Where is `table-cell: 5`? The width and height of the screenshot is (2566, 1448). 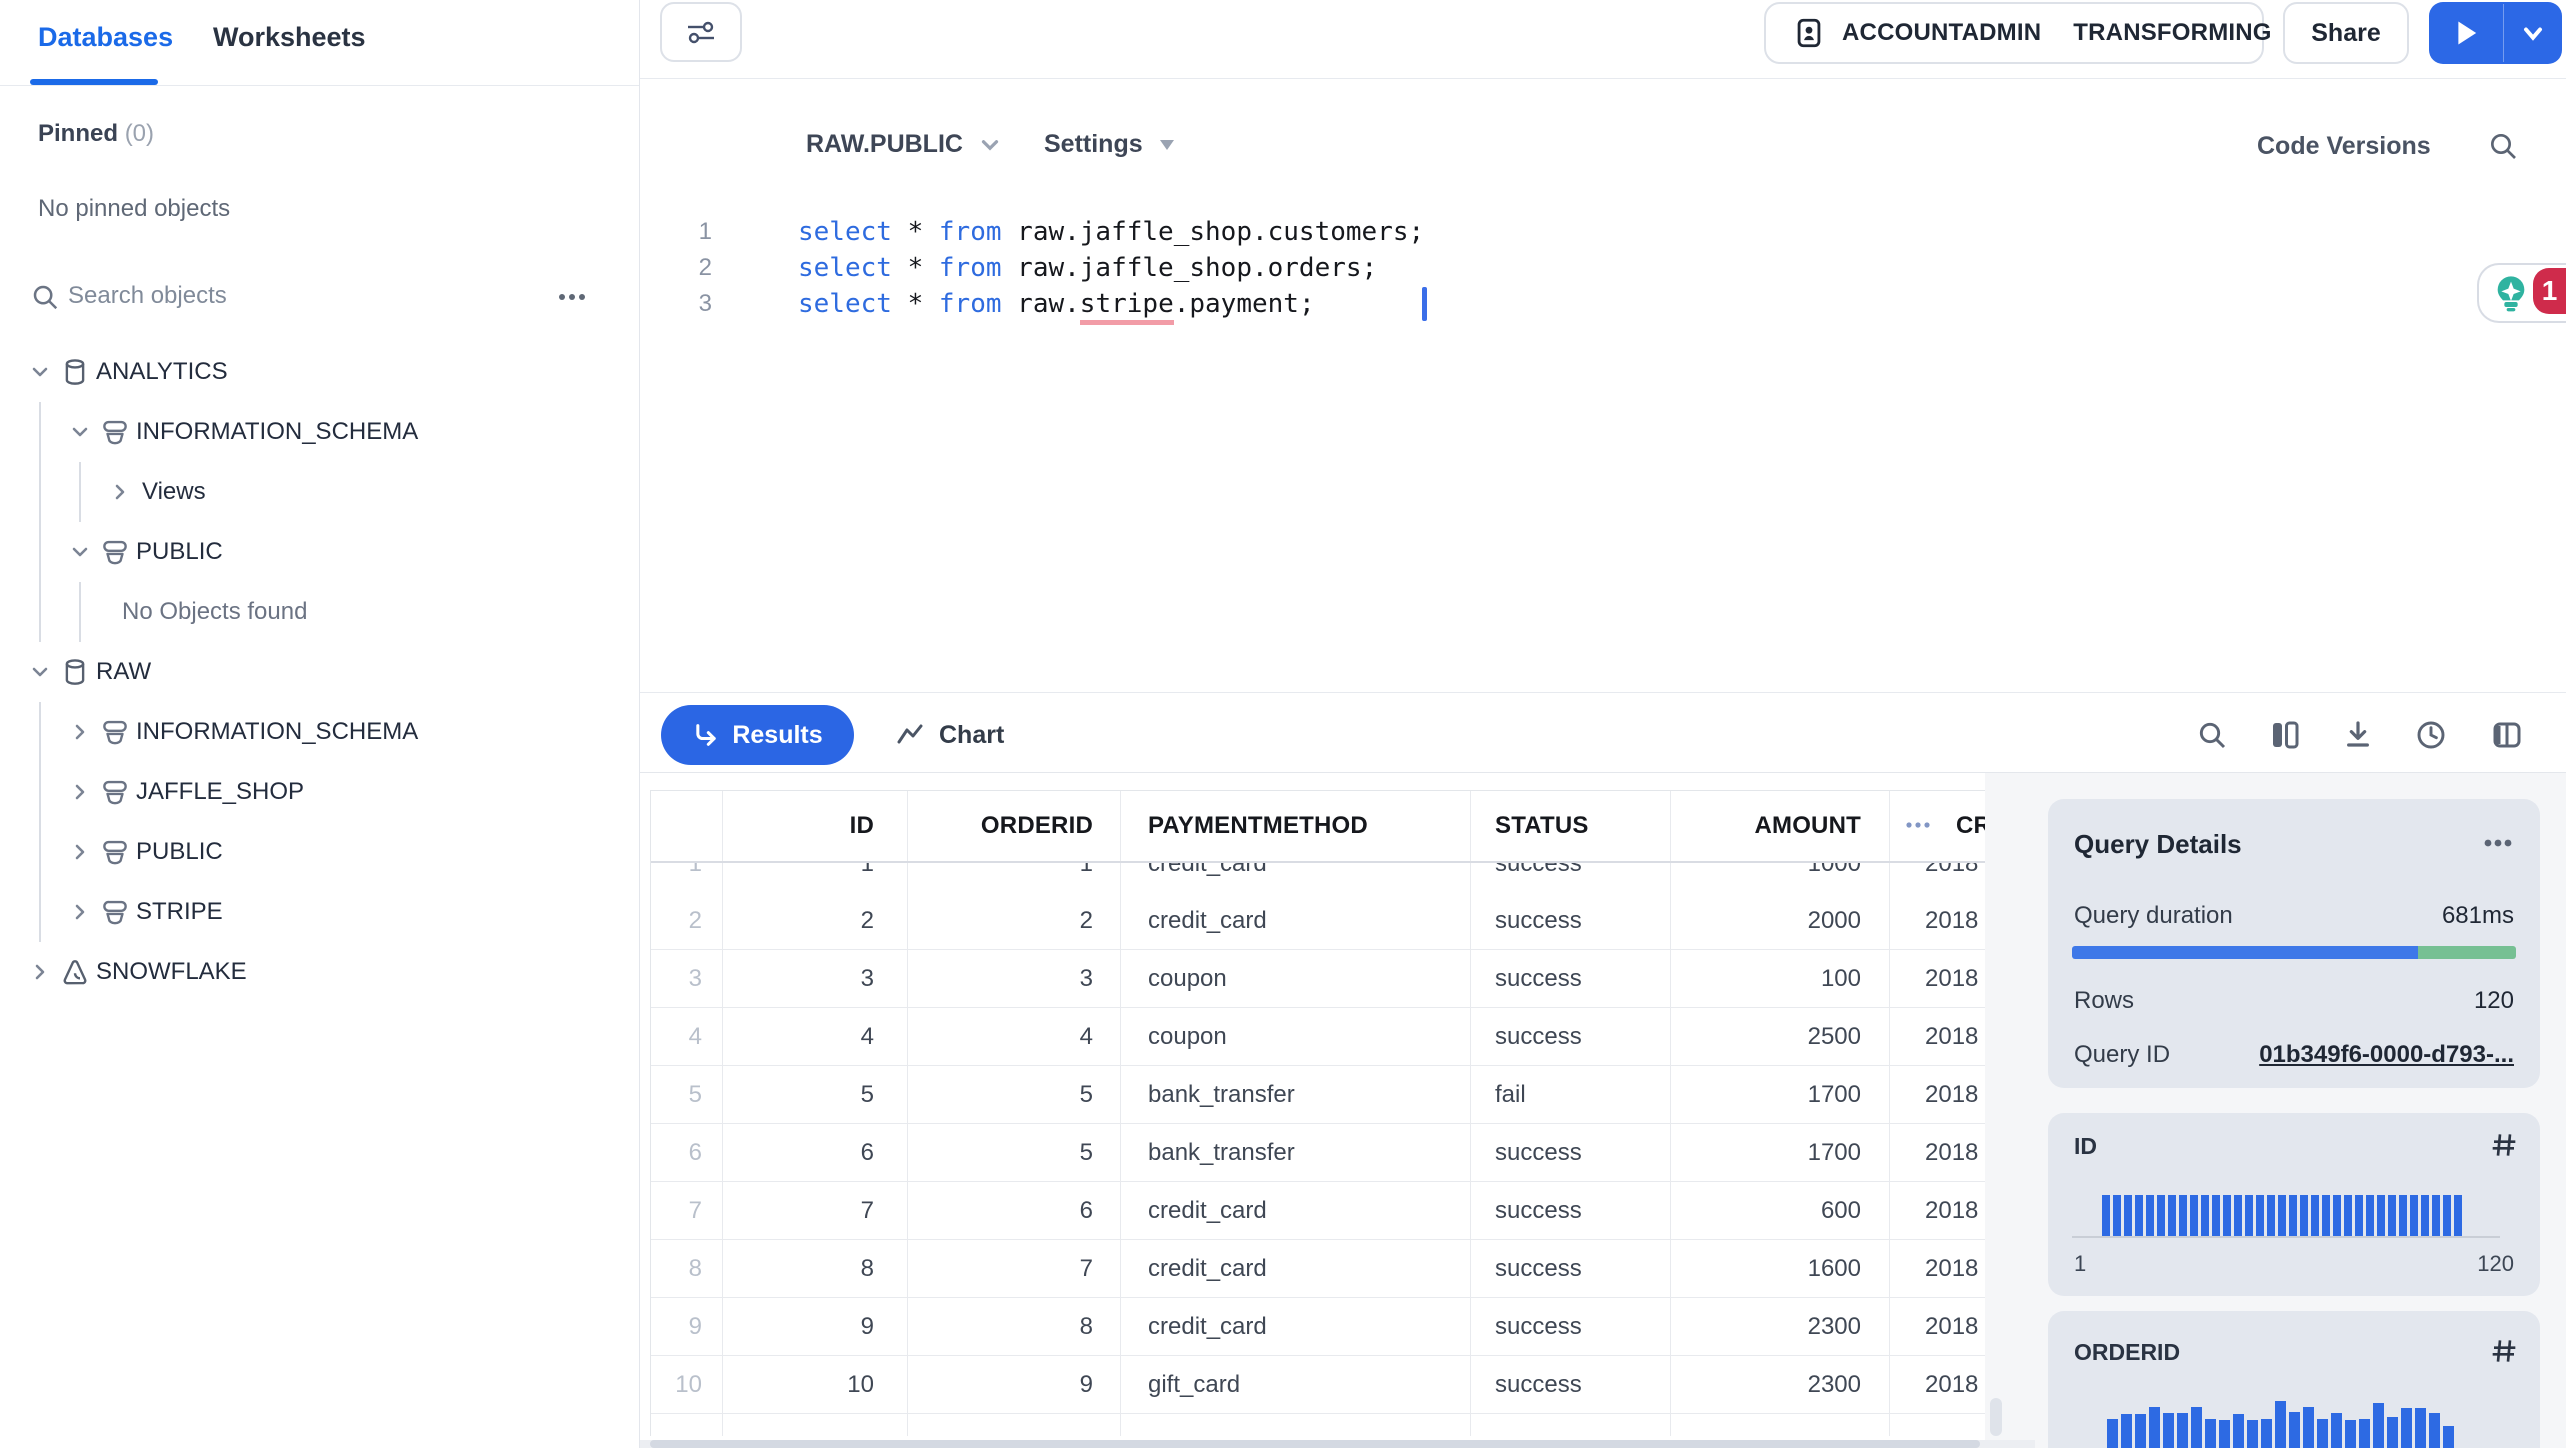 table-cell: 5 is located at coordinates (1014, 1152).